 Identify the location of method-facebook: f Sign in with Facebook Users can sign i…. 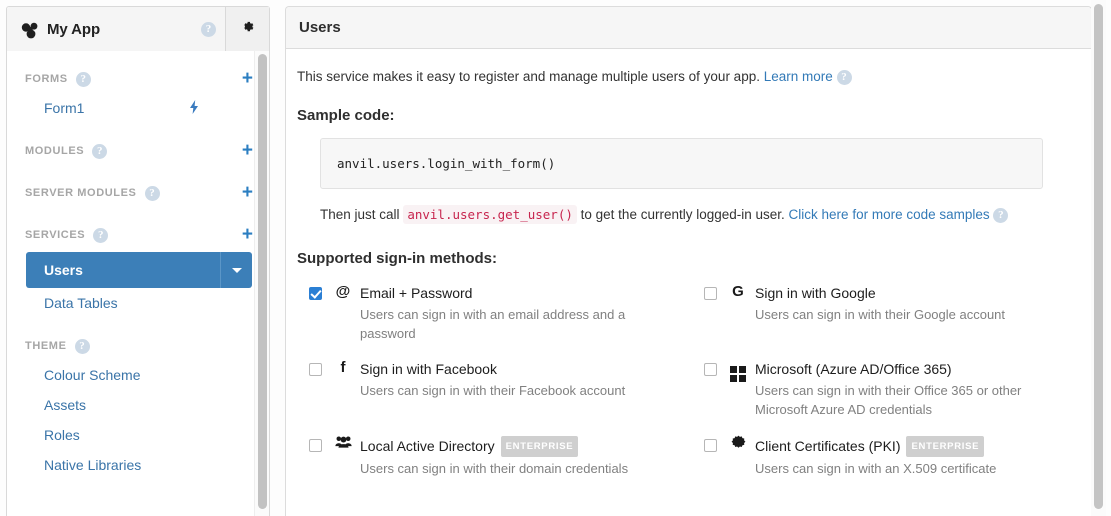
(489, 390).